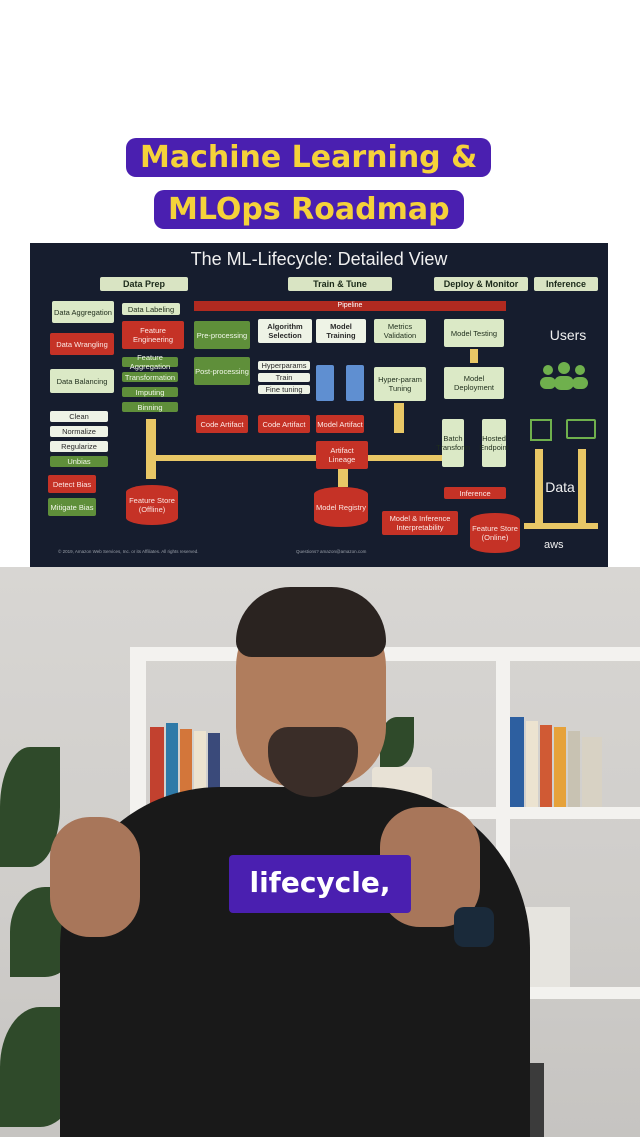 The image size is (640, 1137). I want to click on feature-store-offline: Feature Store (Offline), so click(152, 505).